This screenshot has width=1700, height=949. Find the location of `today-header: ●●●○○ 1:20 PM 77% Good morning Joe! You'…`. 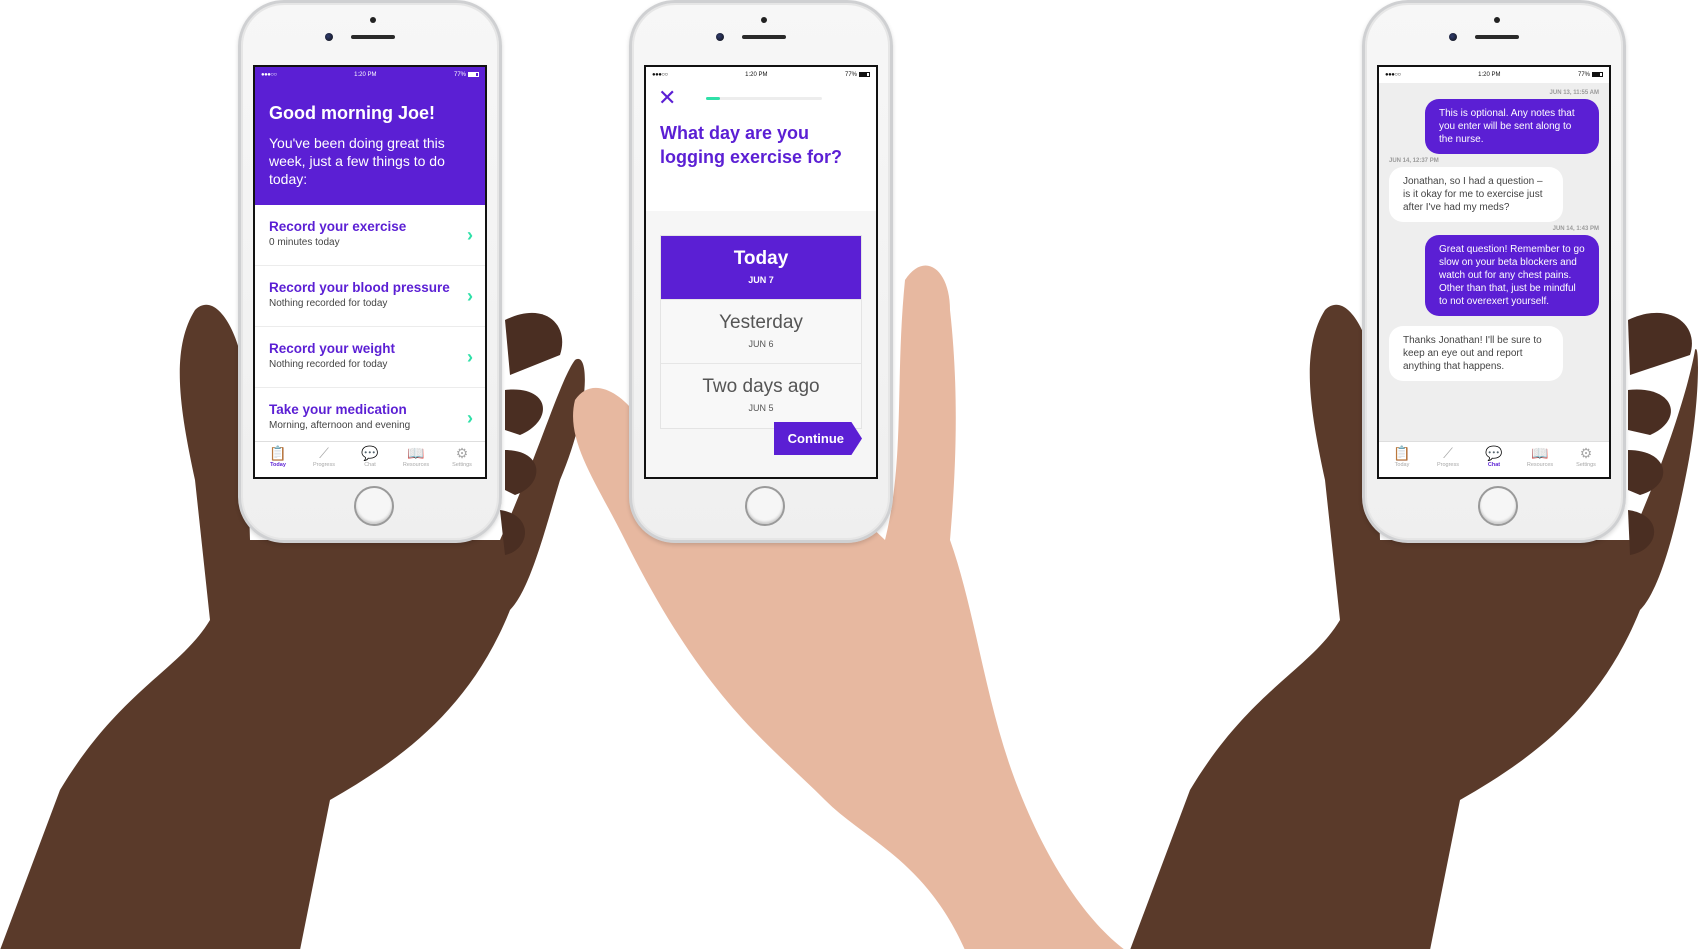

today-header: ●●●○○ 1:20 PM 77% Good morning Joe! You'… is located at coordinates (370, 136).